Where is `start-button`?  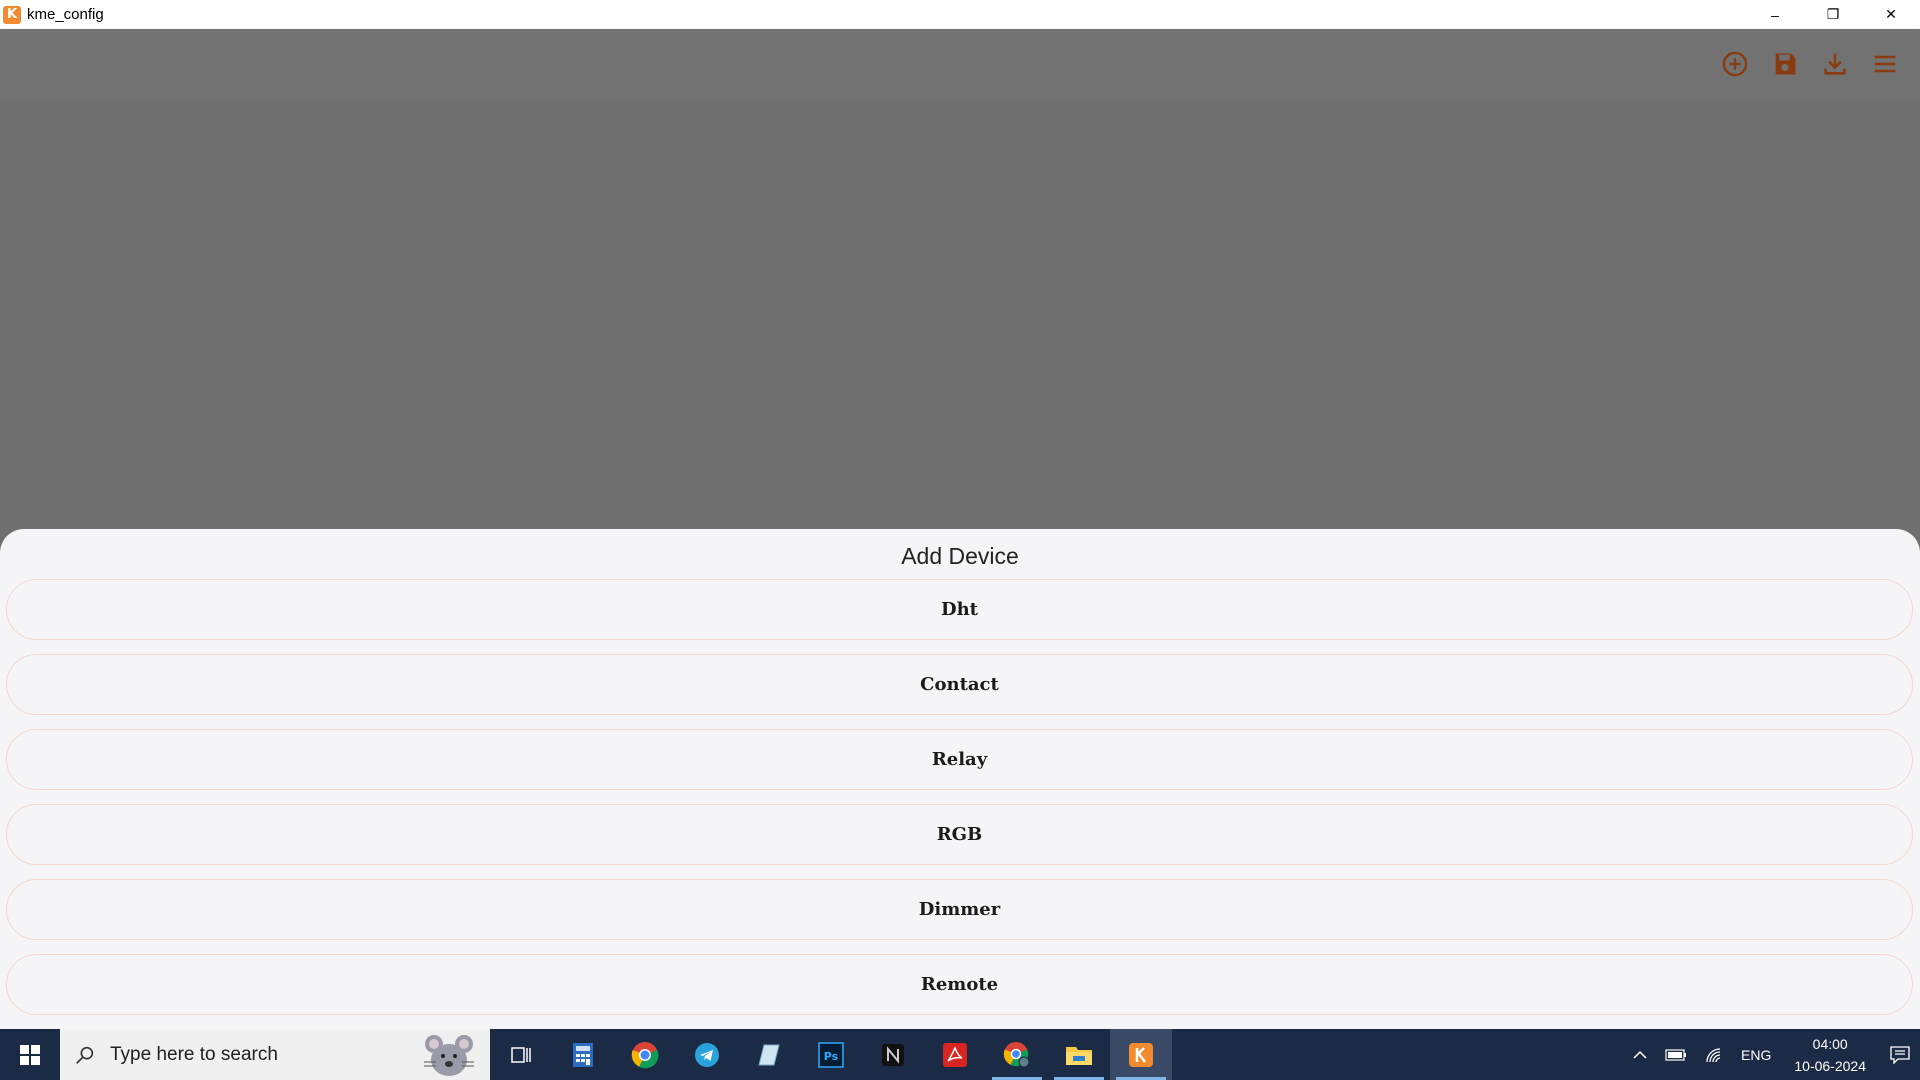 start-button is located at coordinates (30, 1054).